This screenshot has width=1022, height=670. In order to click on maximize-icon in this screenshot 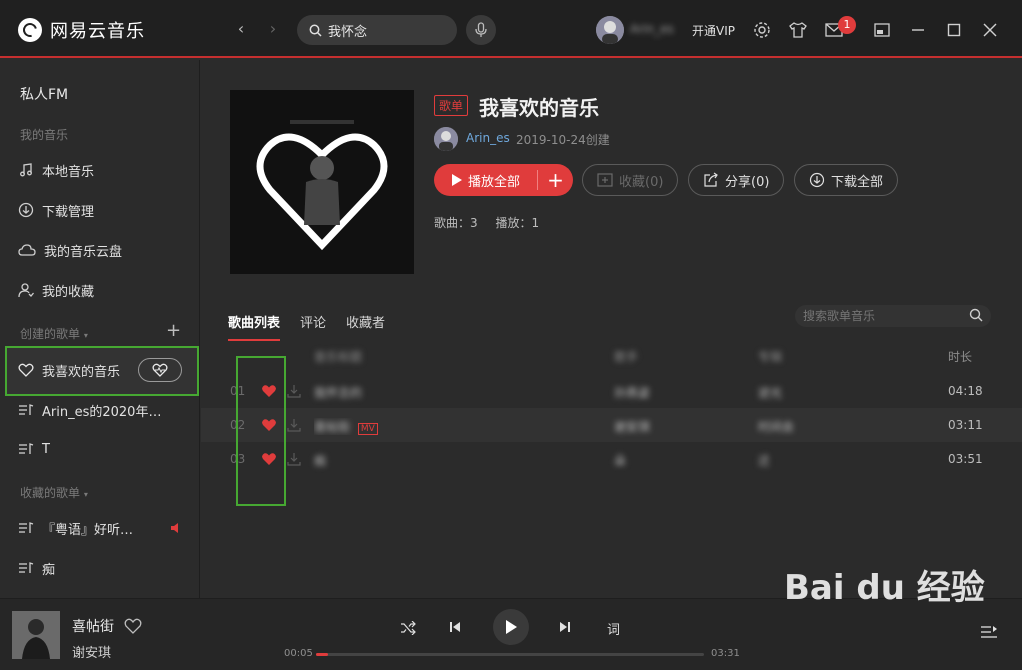, I will do `click(954, 30)`.